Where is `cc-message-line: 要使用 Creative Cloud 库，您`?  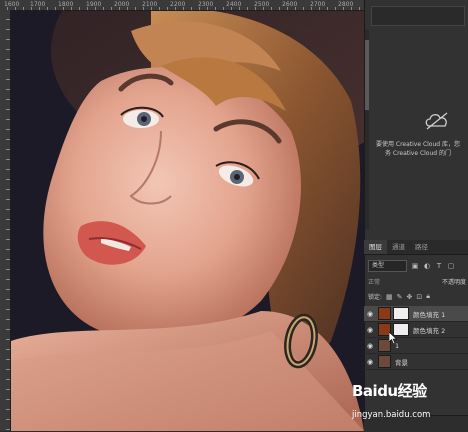 cc-message-line: 要使用 Creative Cloud 库，您 is located at coordinates (417, 144).